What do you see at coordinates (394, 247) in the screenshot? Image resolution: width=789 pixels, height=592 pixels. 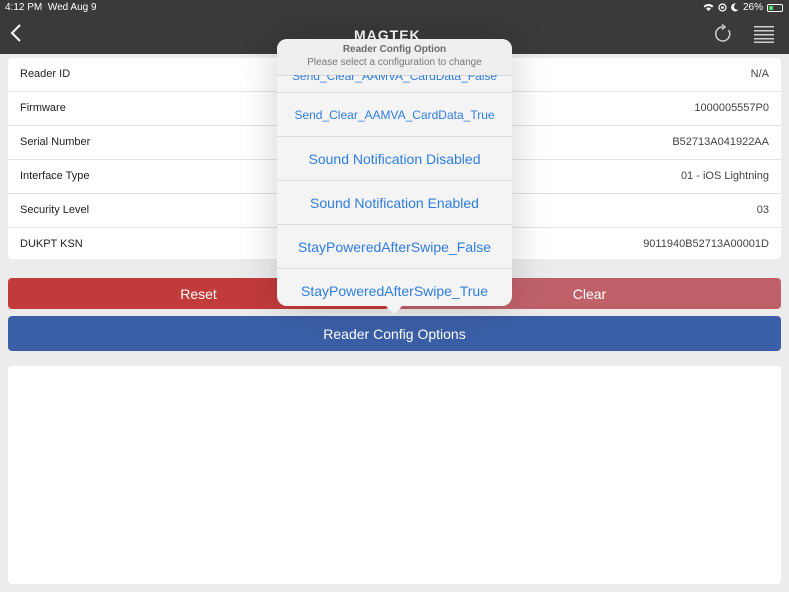 I see `option-stay-powered-false: StayPoweredAfterSwipe_False` at bounding box center [394, 247].